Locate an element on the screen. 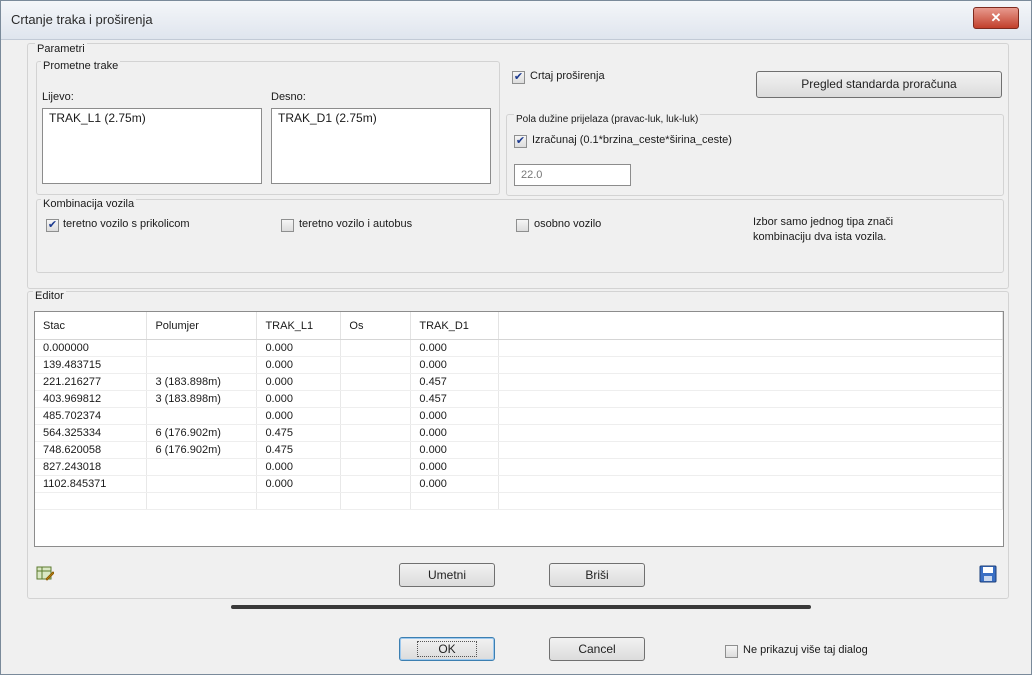 This screenshot has width=1032, height=675. teretno-autobus-label: teretno vozilo i autobus is located at coordinates (356, 224).